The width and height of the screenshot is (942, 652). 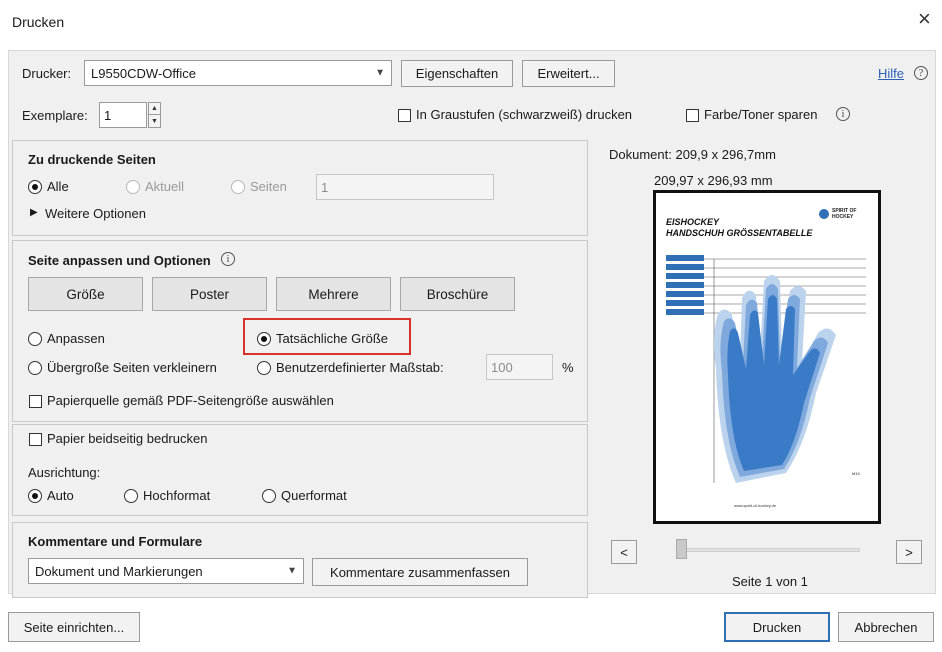 What do you see at coordinates (85, 294) in the screenshot?
I see `tab-size: Größe` at bounding box center [85, 294].